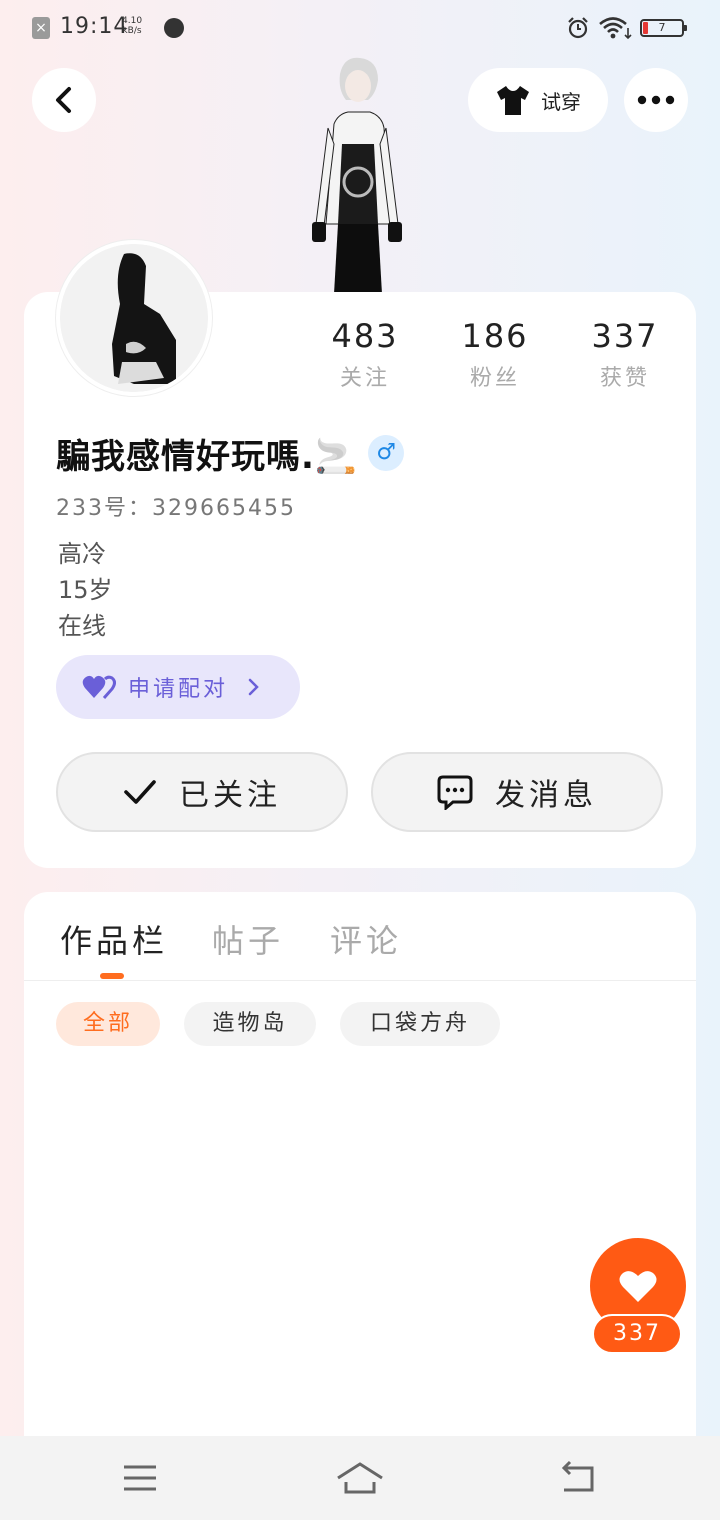 The height and width of the screenshot is (1520, 720). I want to click on pair-request-button: 申请配对, so click(178, 687).